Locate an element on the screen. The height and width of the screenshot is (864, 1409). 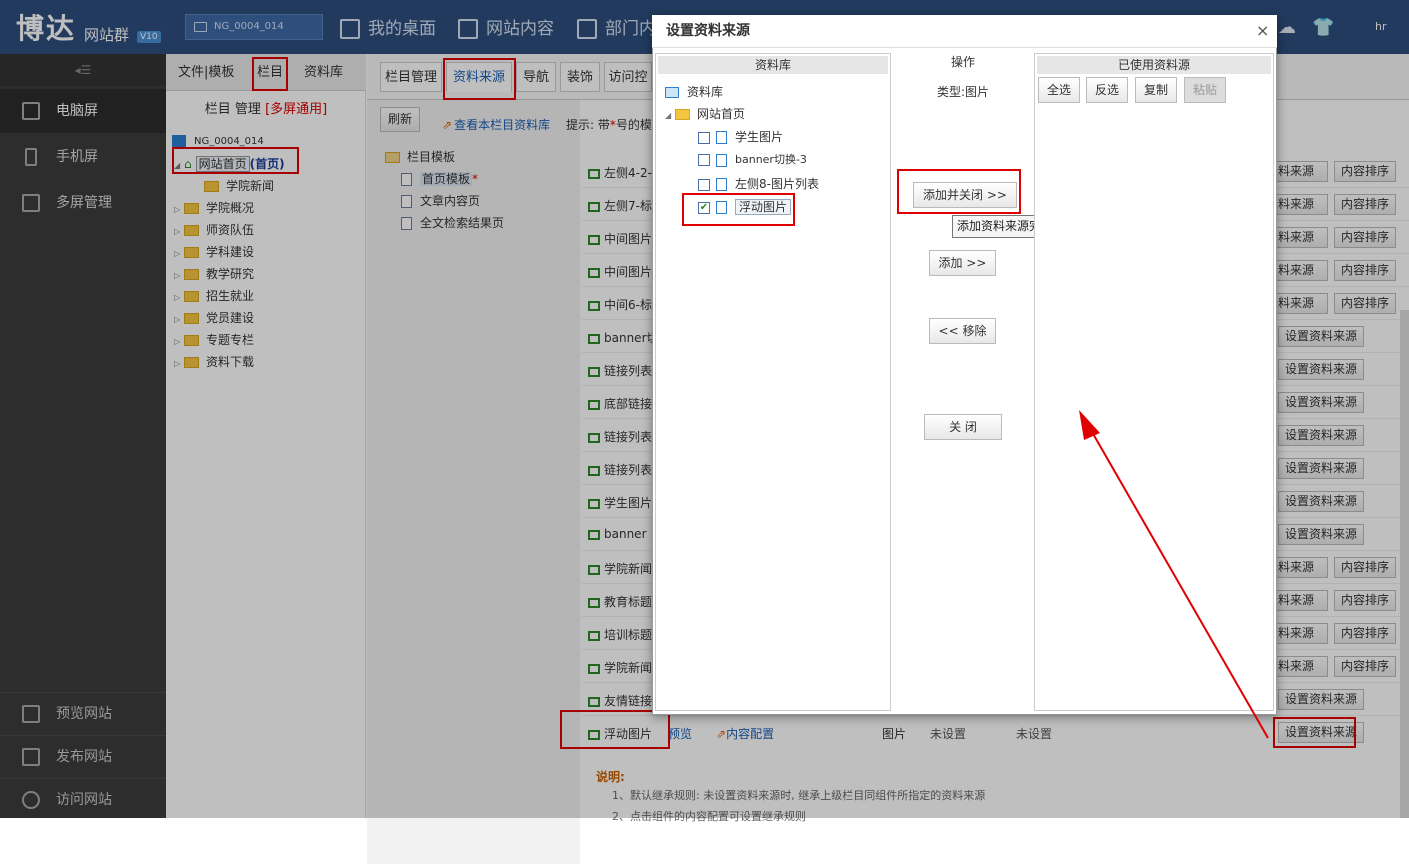
arrow-head is located at coordinates (1089, 425).